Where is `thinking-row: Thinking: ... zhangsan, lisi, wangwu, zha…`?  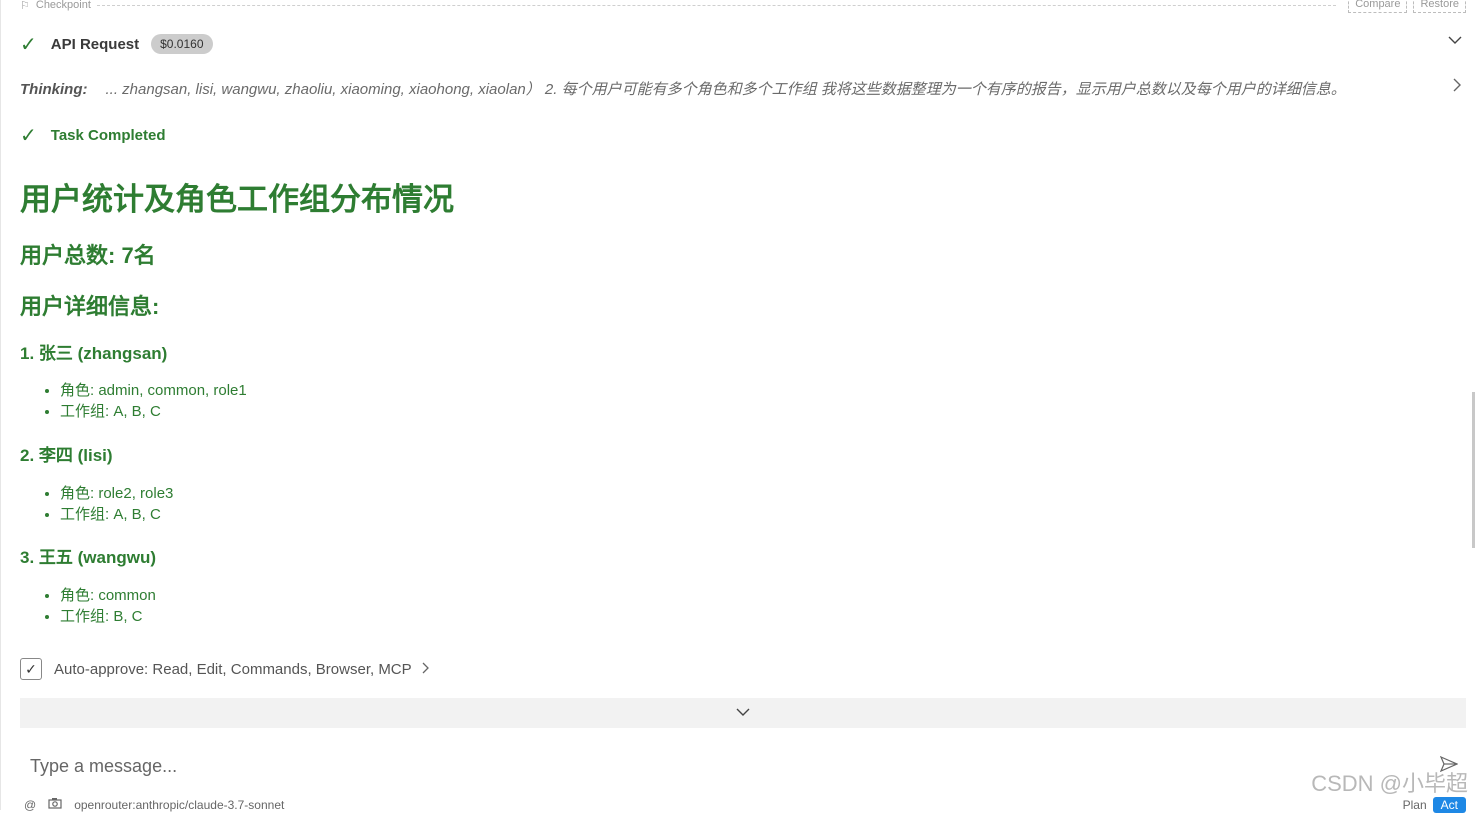 thinking-row: Thinking: ... zhangsan, lisi, wangwu, zha… is located at coordinates (730, 88).